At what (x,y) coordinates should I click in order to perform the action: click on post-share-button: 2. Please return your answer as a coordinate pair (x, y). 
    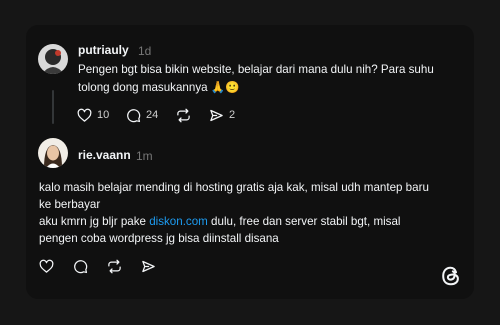
    Looking at the image, I should click on (222, 115).